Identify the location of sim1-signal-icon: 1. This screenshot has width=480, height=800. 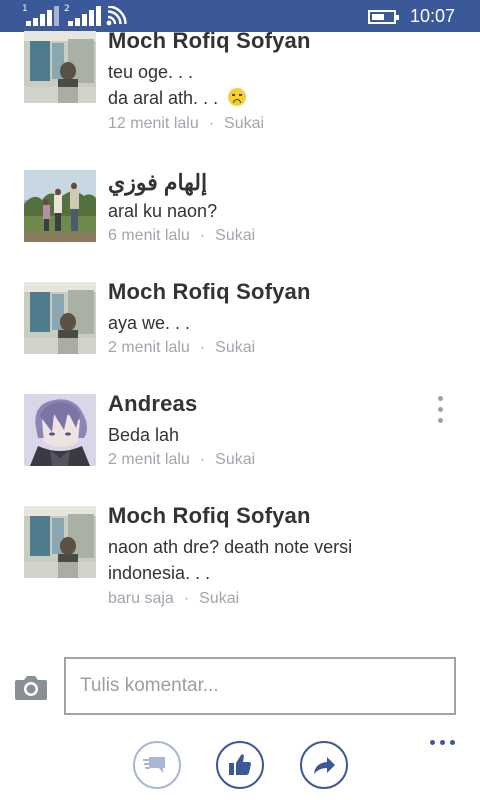
(40, 15).